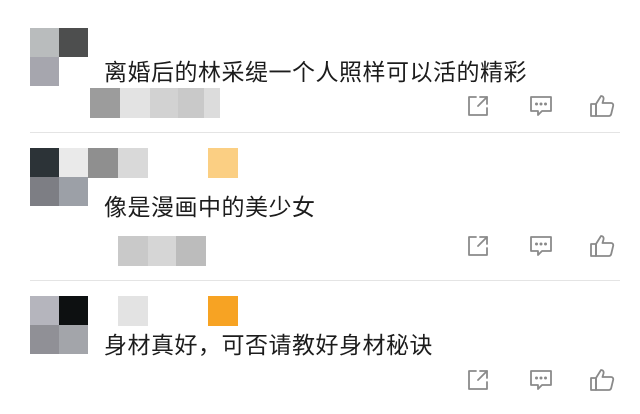  What do you see at coordinates (268, 346) in the screenshot?
I see `comment-text: 身材真好，可否请教好身材秘诀` at bounding box center [268, 346].